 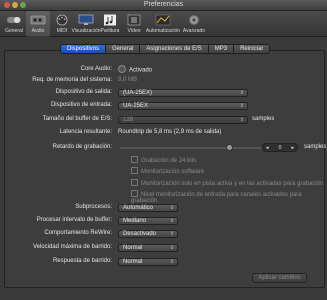 I want to click on scrub-response-select: Normal ⇕, so click(x=148, y=262).